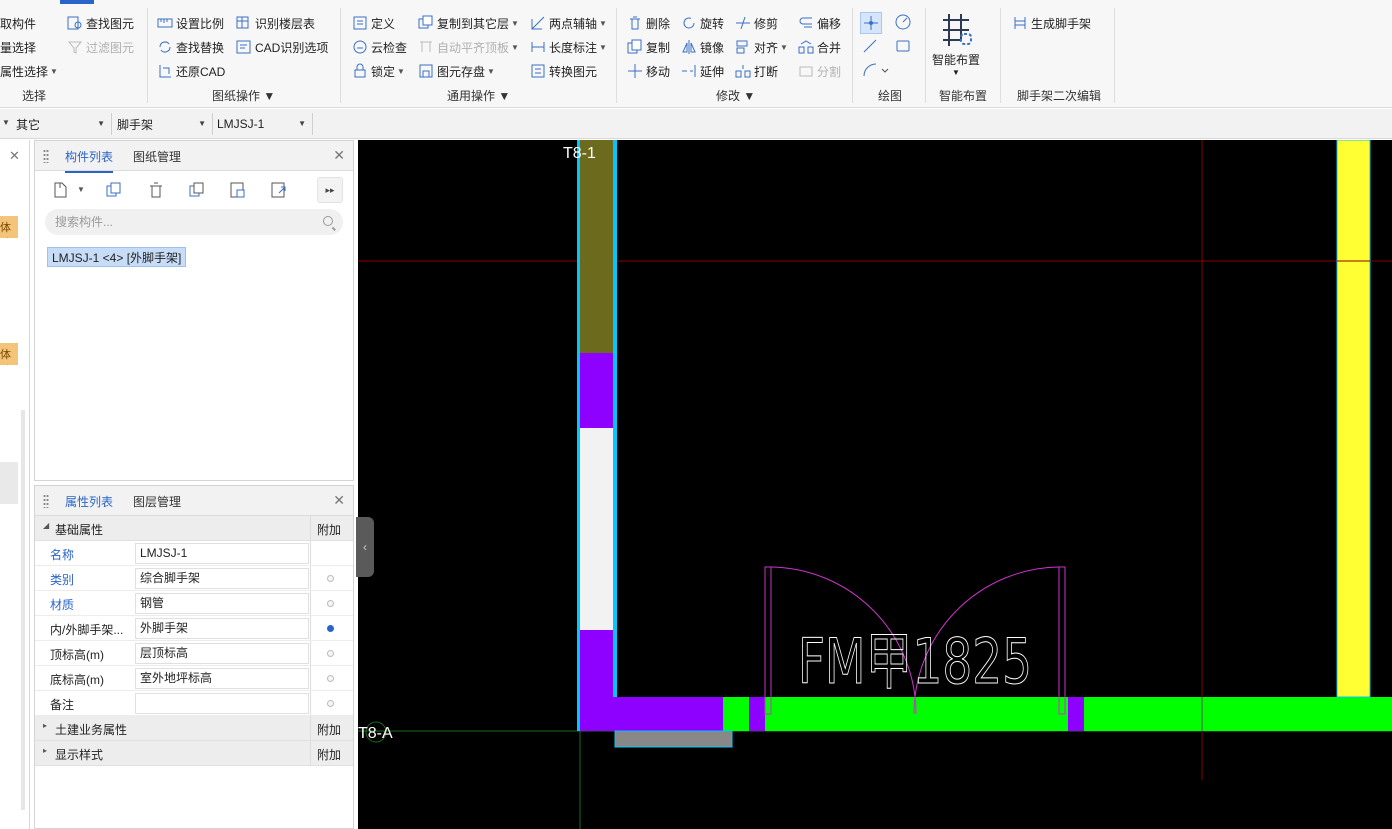 This screenshot has width=1392, height=829. What do you see at coordinates (62, 124) in the screenshot?
I see `category-combo: 其它 ▼` at bounding box center [62, 124].